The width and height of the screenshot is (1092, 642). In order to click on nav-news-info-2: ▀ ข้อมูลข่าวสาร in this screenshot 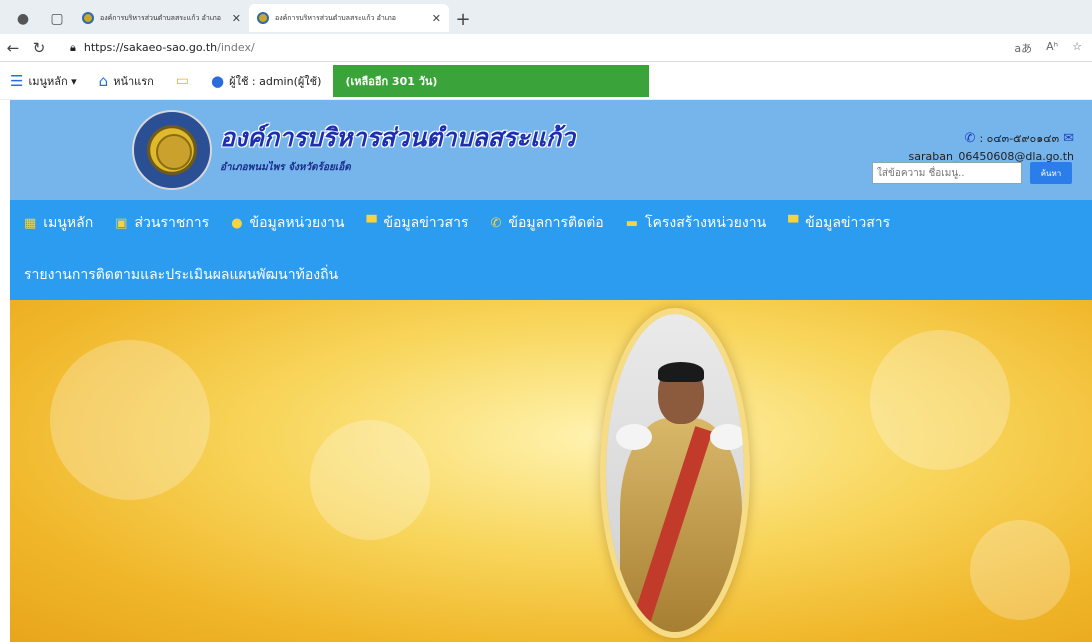, I will do `click(839, 223)`.